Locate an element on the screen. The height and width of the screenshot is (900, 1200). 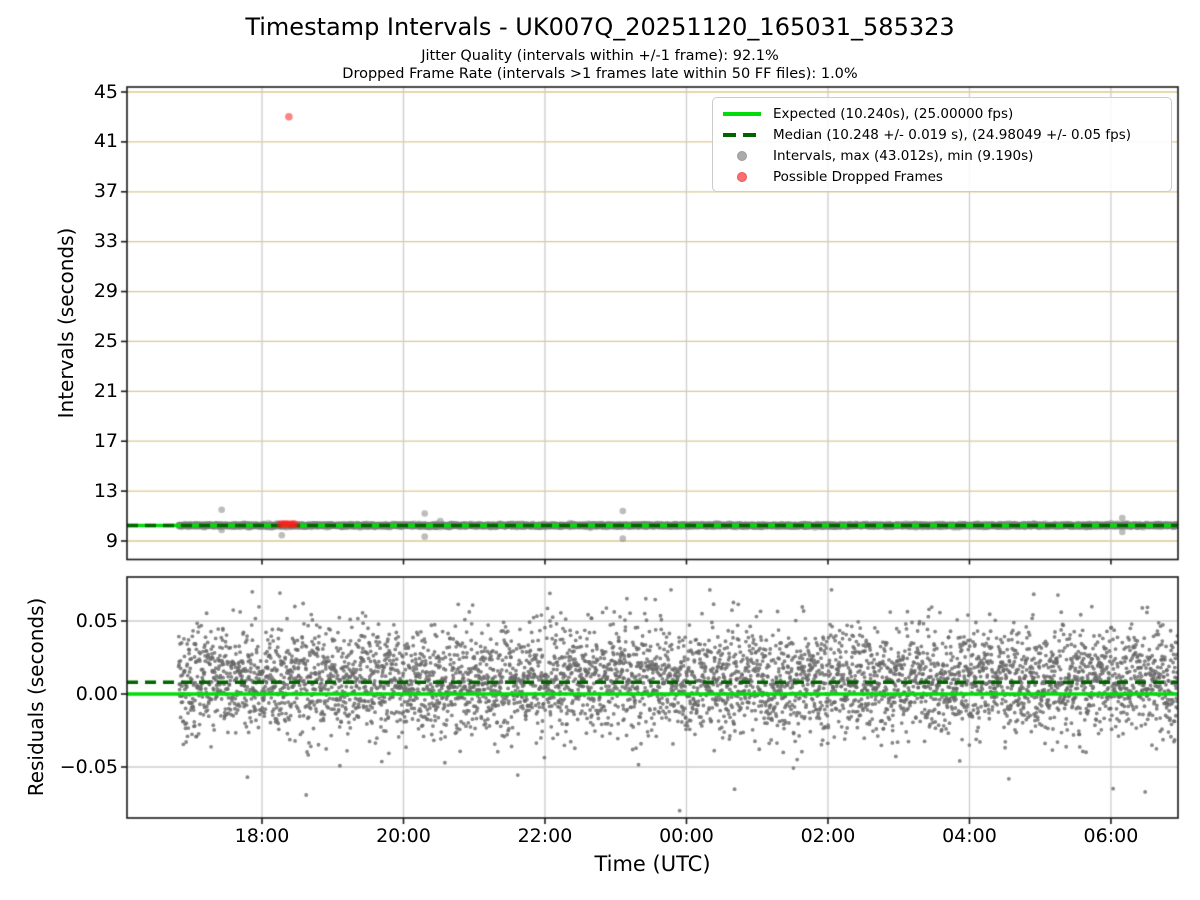
intervals-y-tick: 33 is located at coordinates (105, 241).